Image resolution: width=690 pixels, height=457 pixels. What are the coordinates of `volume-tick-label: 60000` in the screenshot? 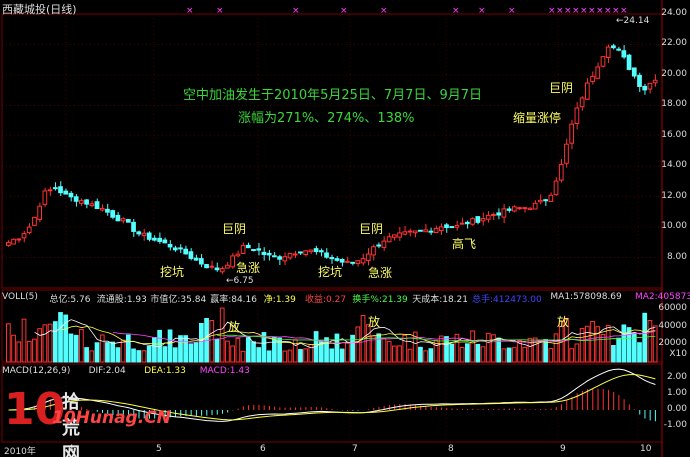 It's located at (672, 307).